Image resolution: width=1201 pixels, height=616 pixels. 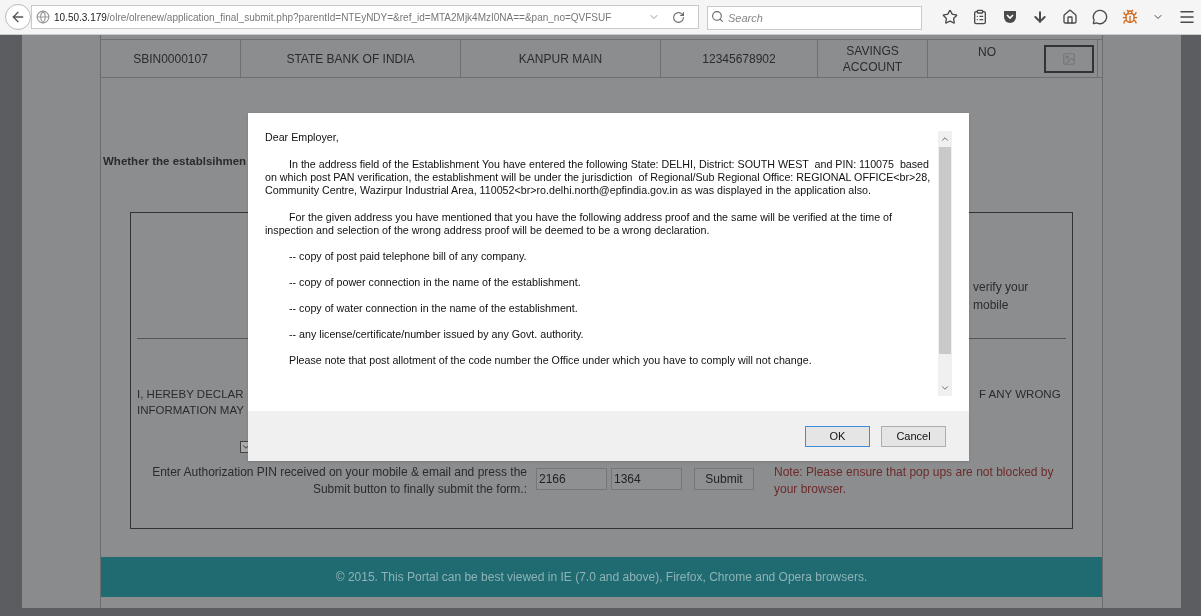 What do you see at coordinates (351, 58) in the screenshot?
I see `table-cell: STATE BANK OF INDIA` at bounding box center [351, 58].